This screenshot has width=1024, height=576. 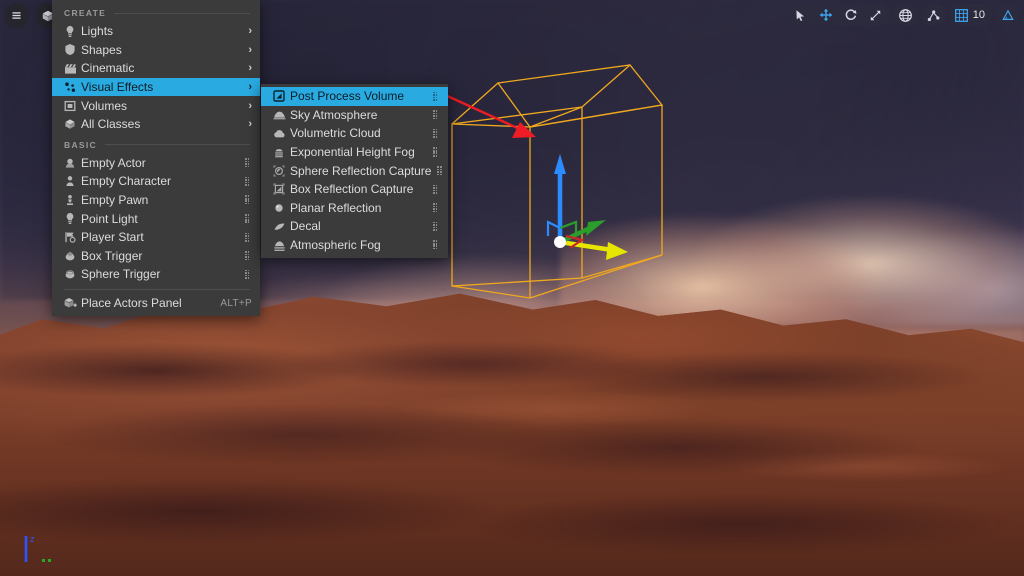 I want to click on menu-item-sphere-reflection-capture: Sphere Reflection Capture, so click(x=354, y=170).